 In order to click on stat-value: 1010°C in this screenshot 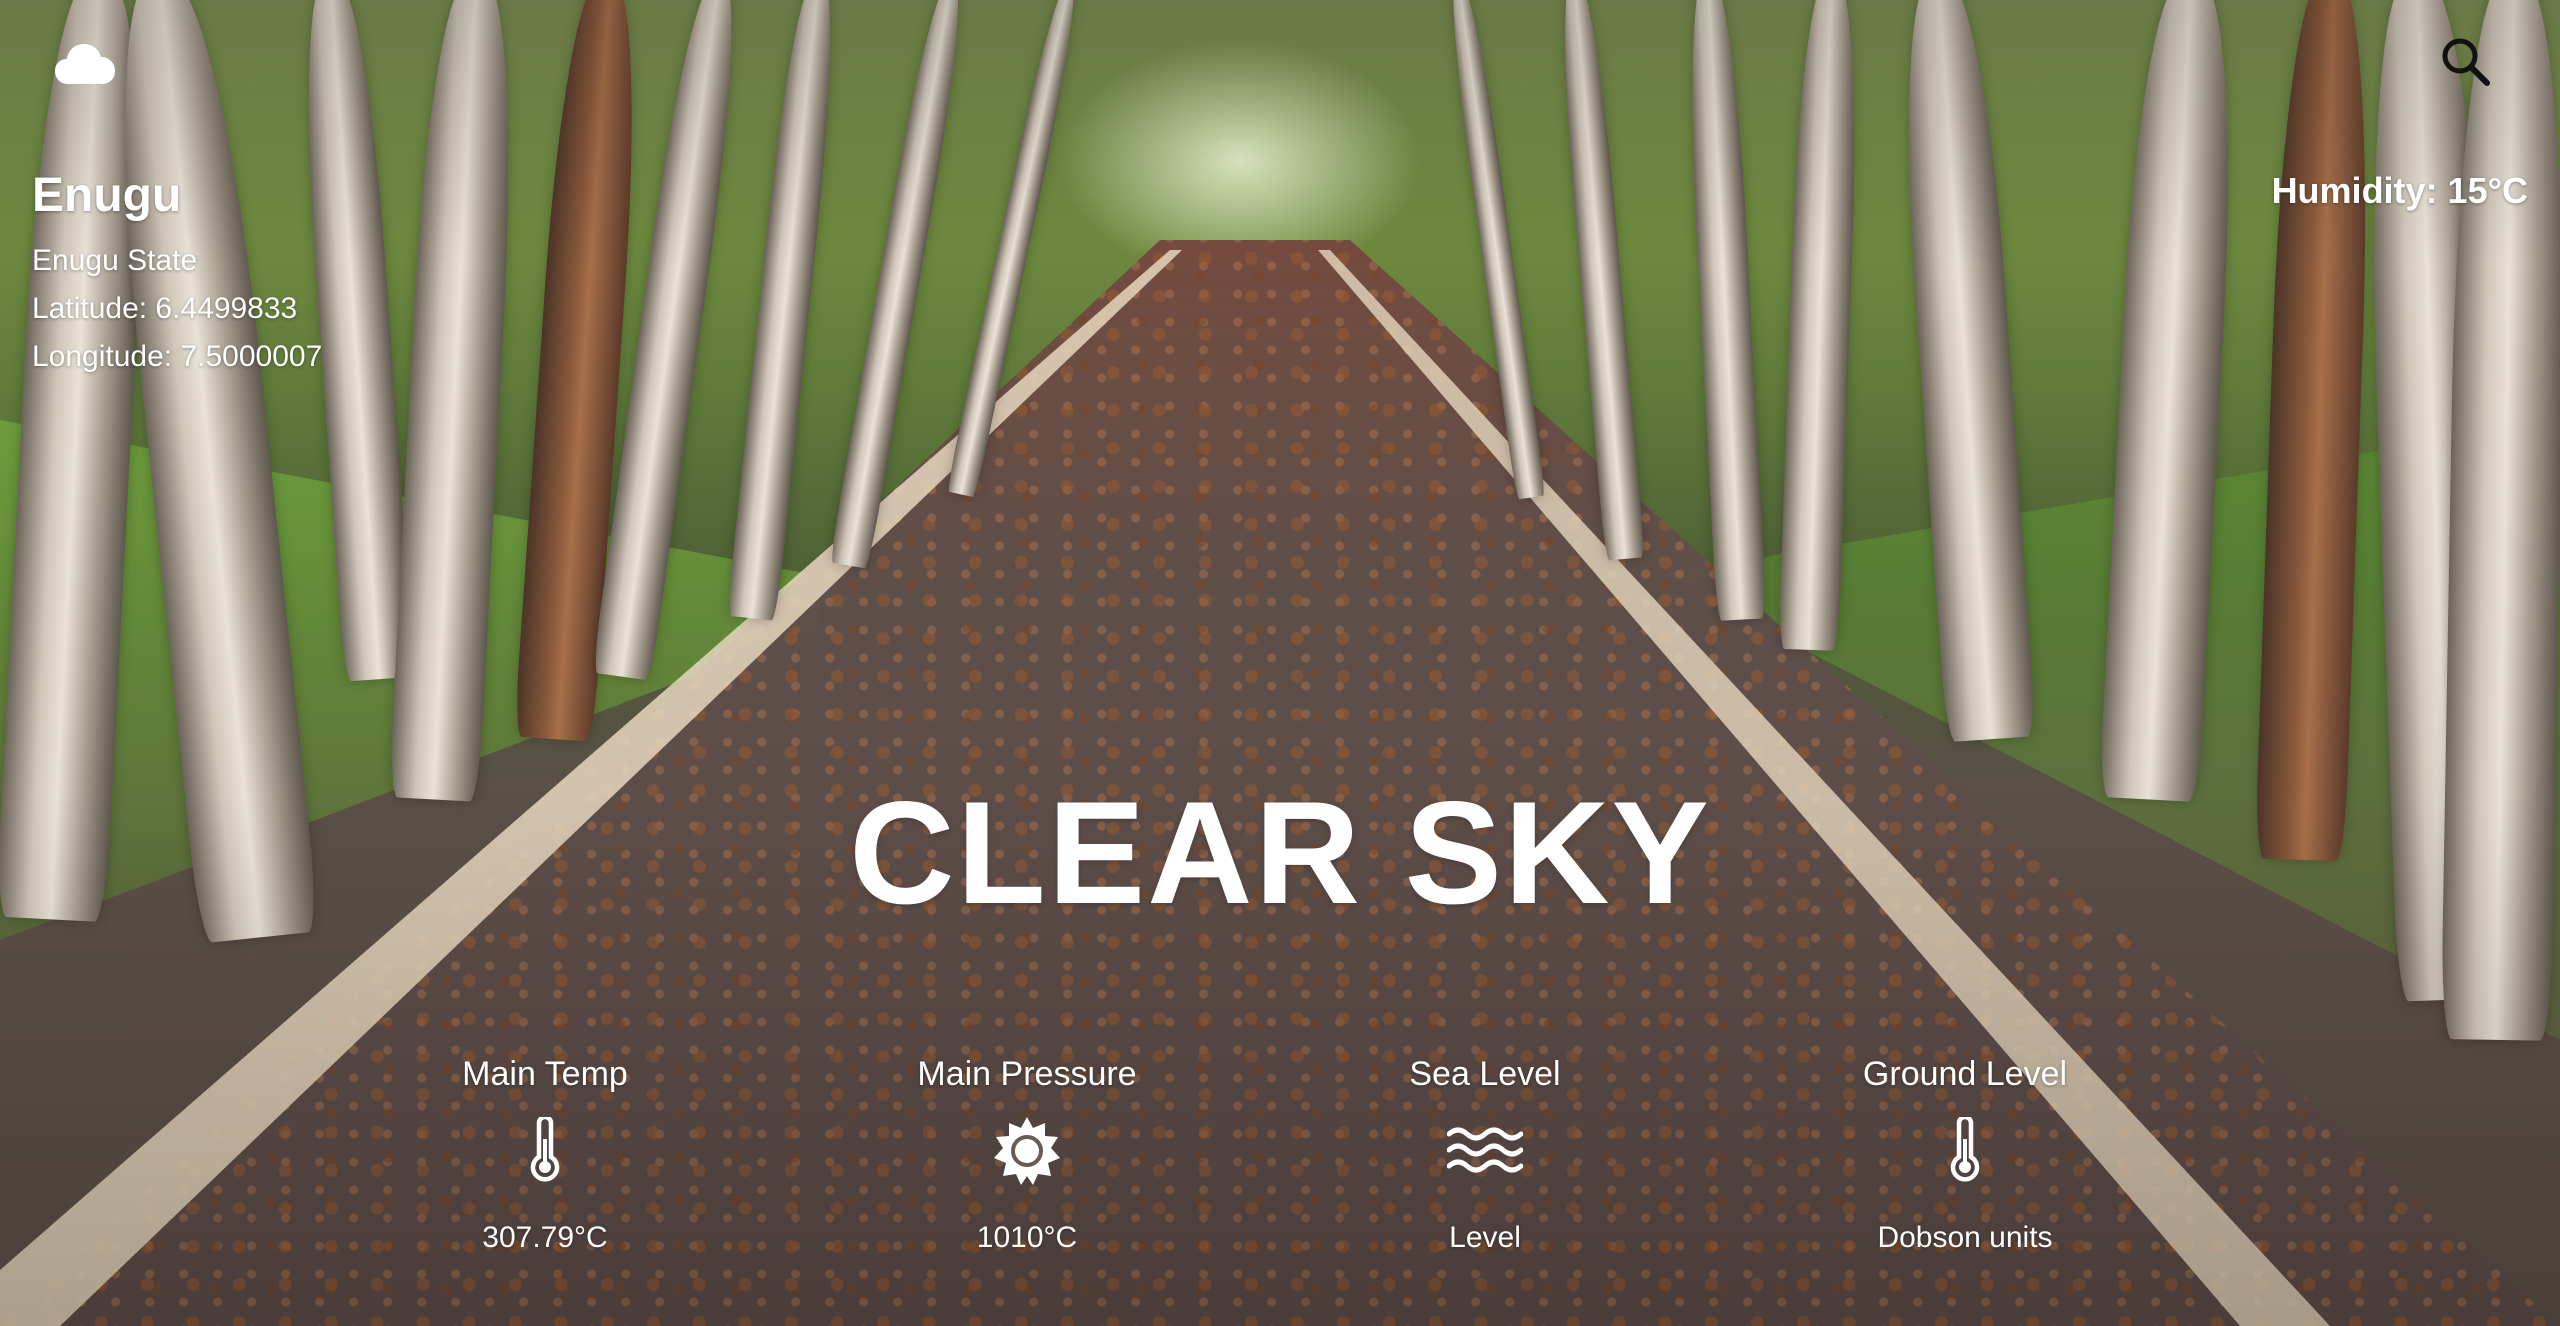, I will do `click(1027, 1237)`.